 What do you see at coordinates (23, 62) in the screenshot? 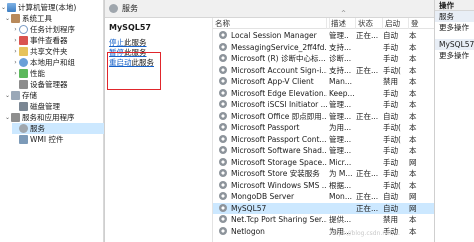
I see `users-icon` at bounding box center [23, 62].